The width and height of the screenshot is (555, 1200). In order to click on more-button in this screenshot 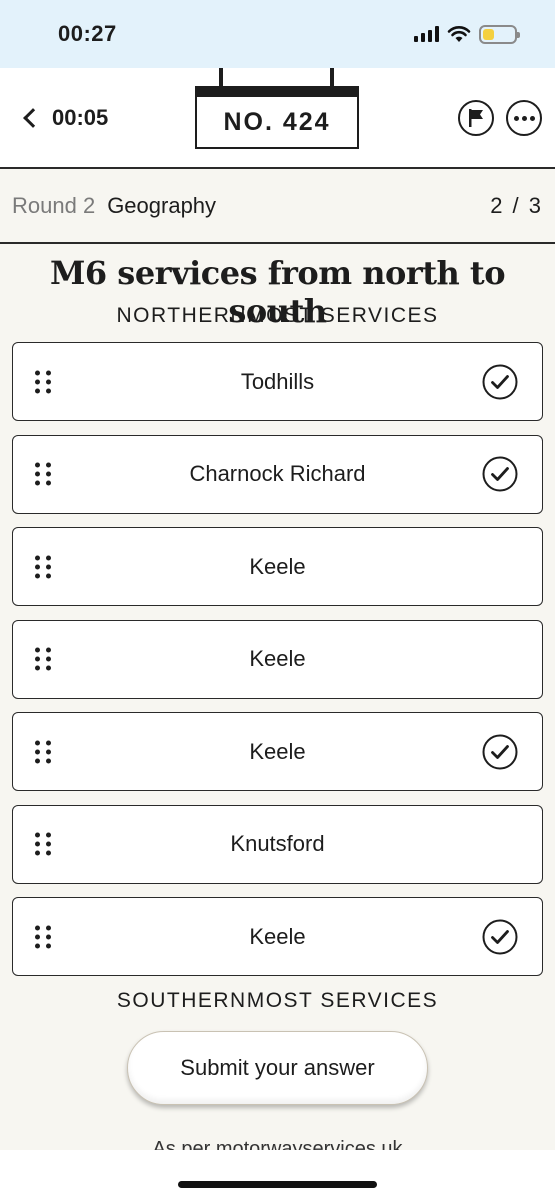, I will do `click(524, 118)`.